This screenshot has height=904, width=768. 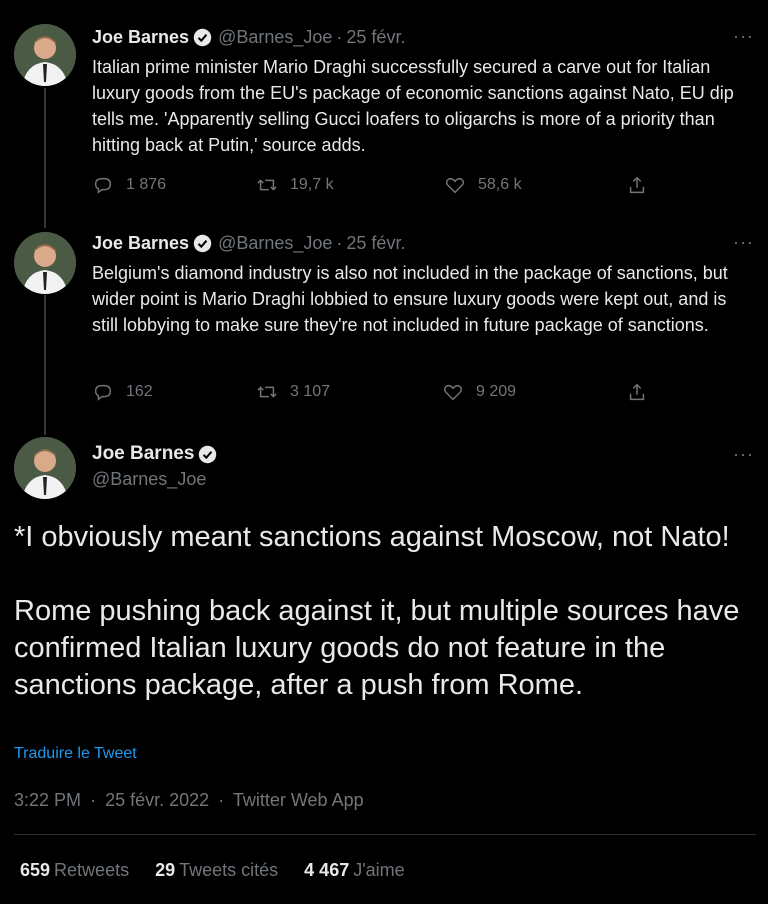 I want to click on tweet-time: 3:22 PM, so click(x=47, y=800).